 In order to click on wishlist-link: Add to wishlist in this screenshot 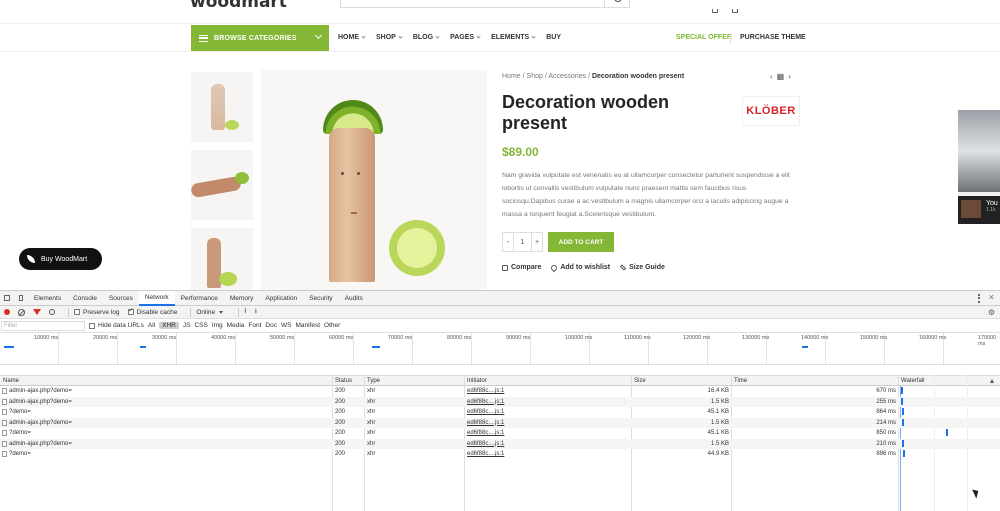, I will do `click(580, 267)`.